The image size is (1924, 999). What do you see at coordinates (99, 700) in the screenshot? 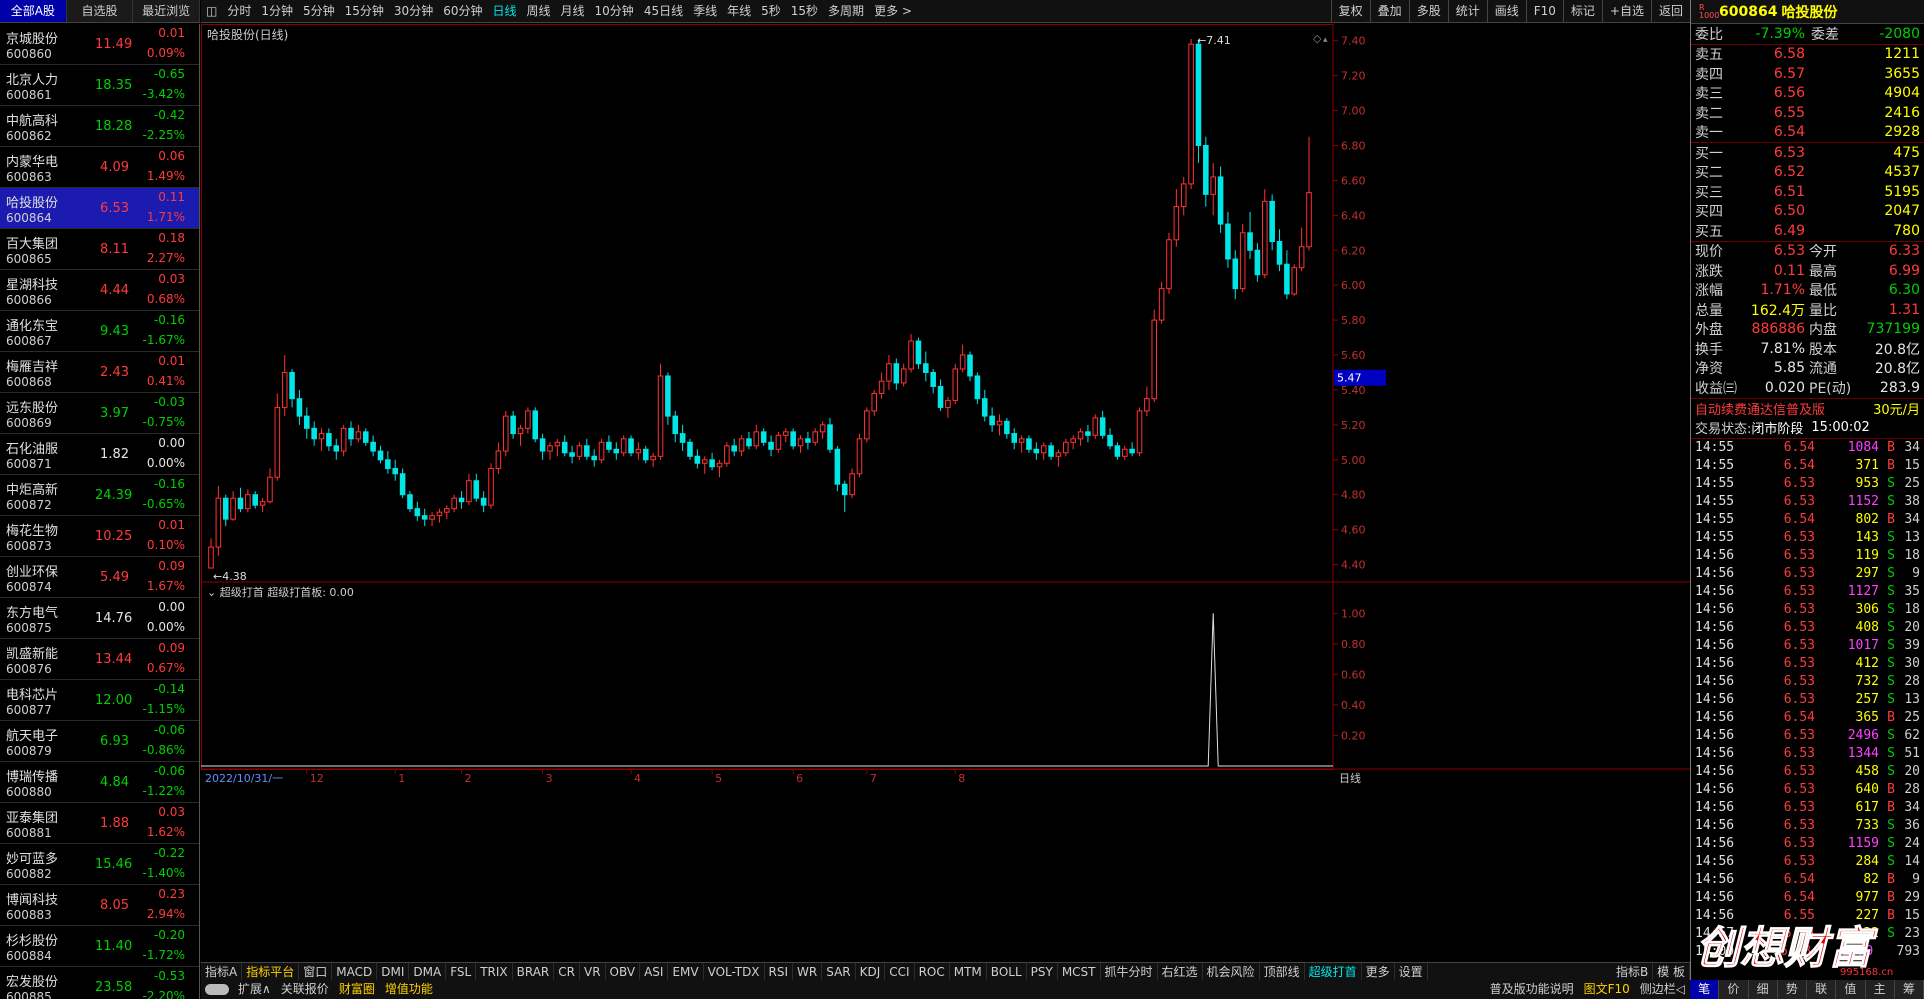
I see `stock-row: 电科芯片 600877 12.00 -0.14 -1.15%` at bounding box center [99, 700].